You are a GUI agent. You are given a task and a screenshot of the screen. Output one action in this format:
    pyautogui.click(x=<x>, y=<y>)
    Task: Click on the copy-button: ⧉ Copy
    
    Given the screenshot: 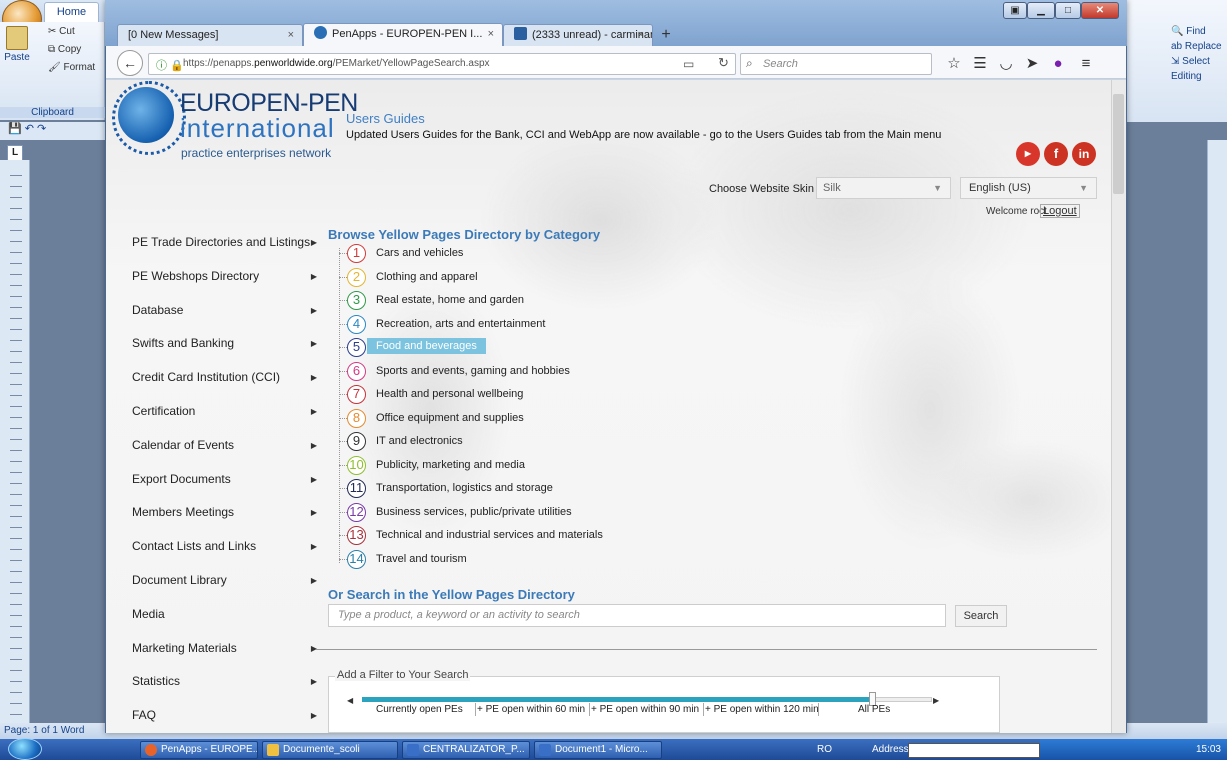 What is the action you would take?
    pyautogui.click(x=64, y=49)
    